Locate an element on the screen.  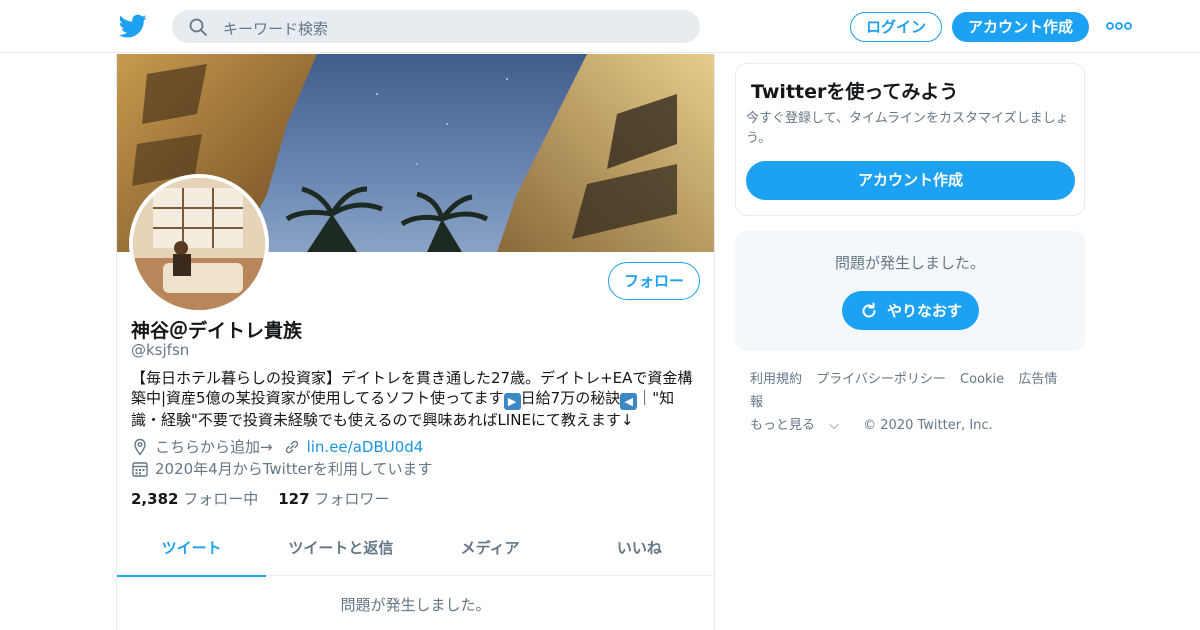
twitter-bird-icon is located at coordinates (133, 26).